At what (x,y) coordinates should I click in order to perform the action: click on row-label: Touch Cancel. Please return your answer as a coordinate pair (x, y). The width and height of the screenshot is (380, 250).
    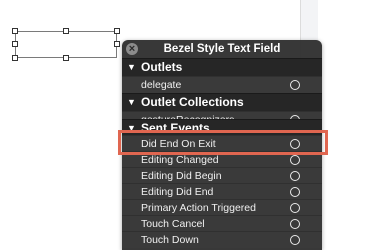
    Looking at the image, I should click on (173, 224).